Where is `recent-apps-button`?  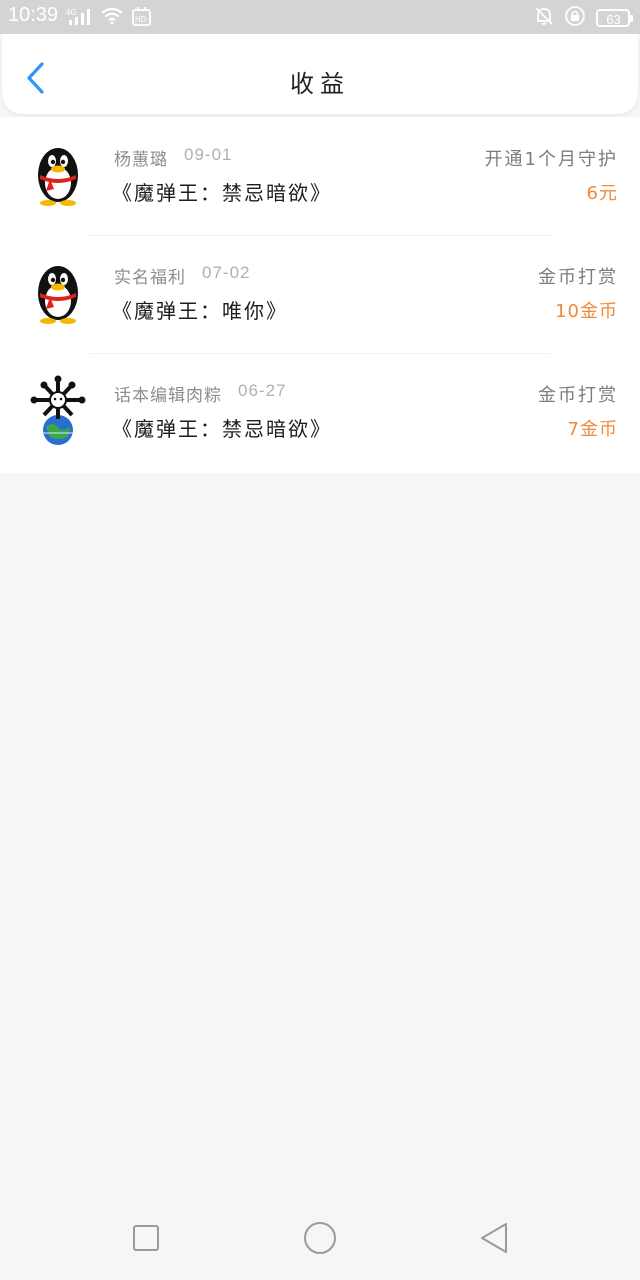
recent-apps-button is located at coordinates (146, 1238).